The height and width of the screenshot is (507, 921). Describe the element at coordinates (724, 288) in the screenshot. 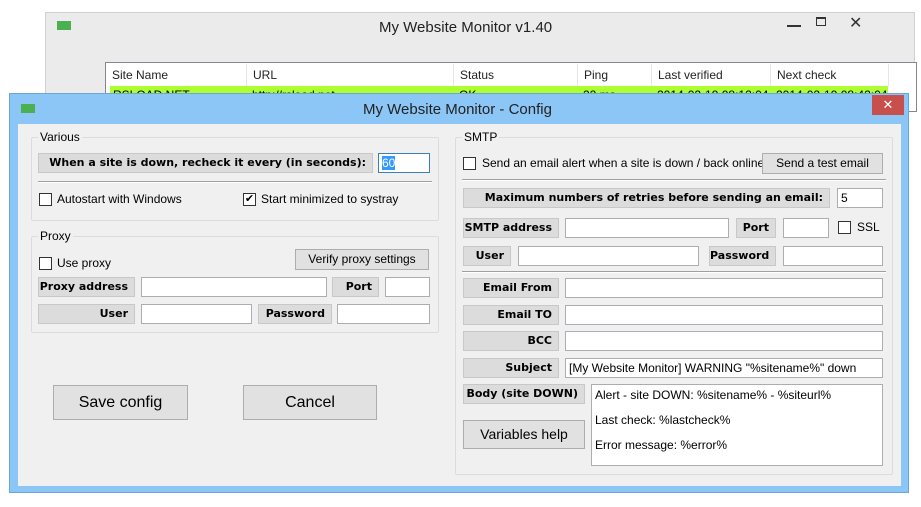

I see `email-from-input` at that location.